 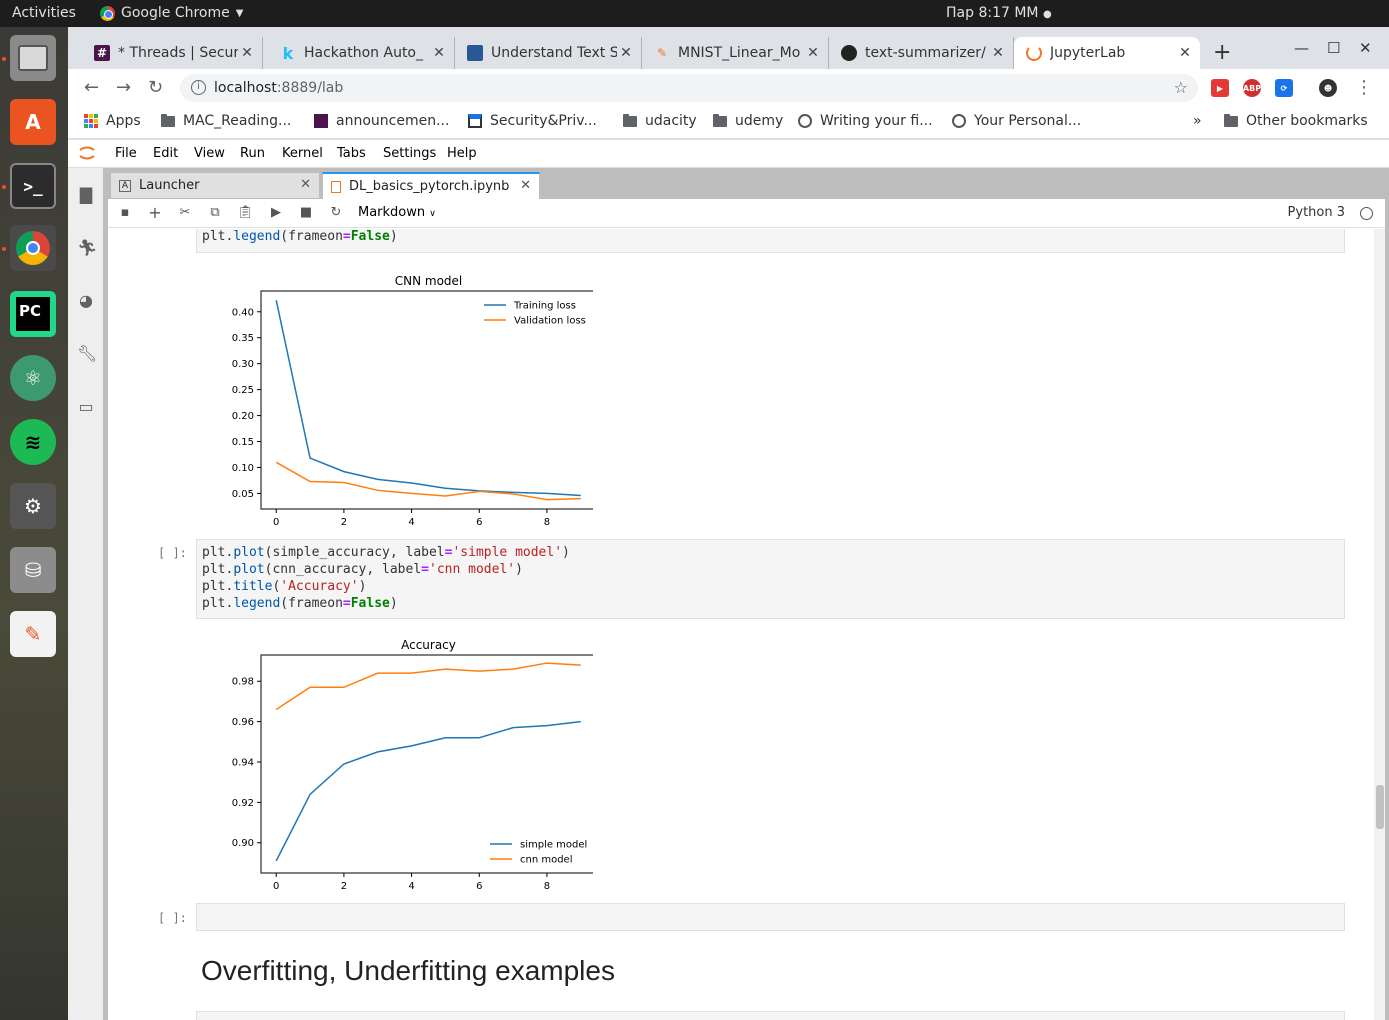 I want to click on stop-icon: ■, so click(x=306, y=213).